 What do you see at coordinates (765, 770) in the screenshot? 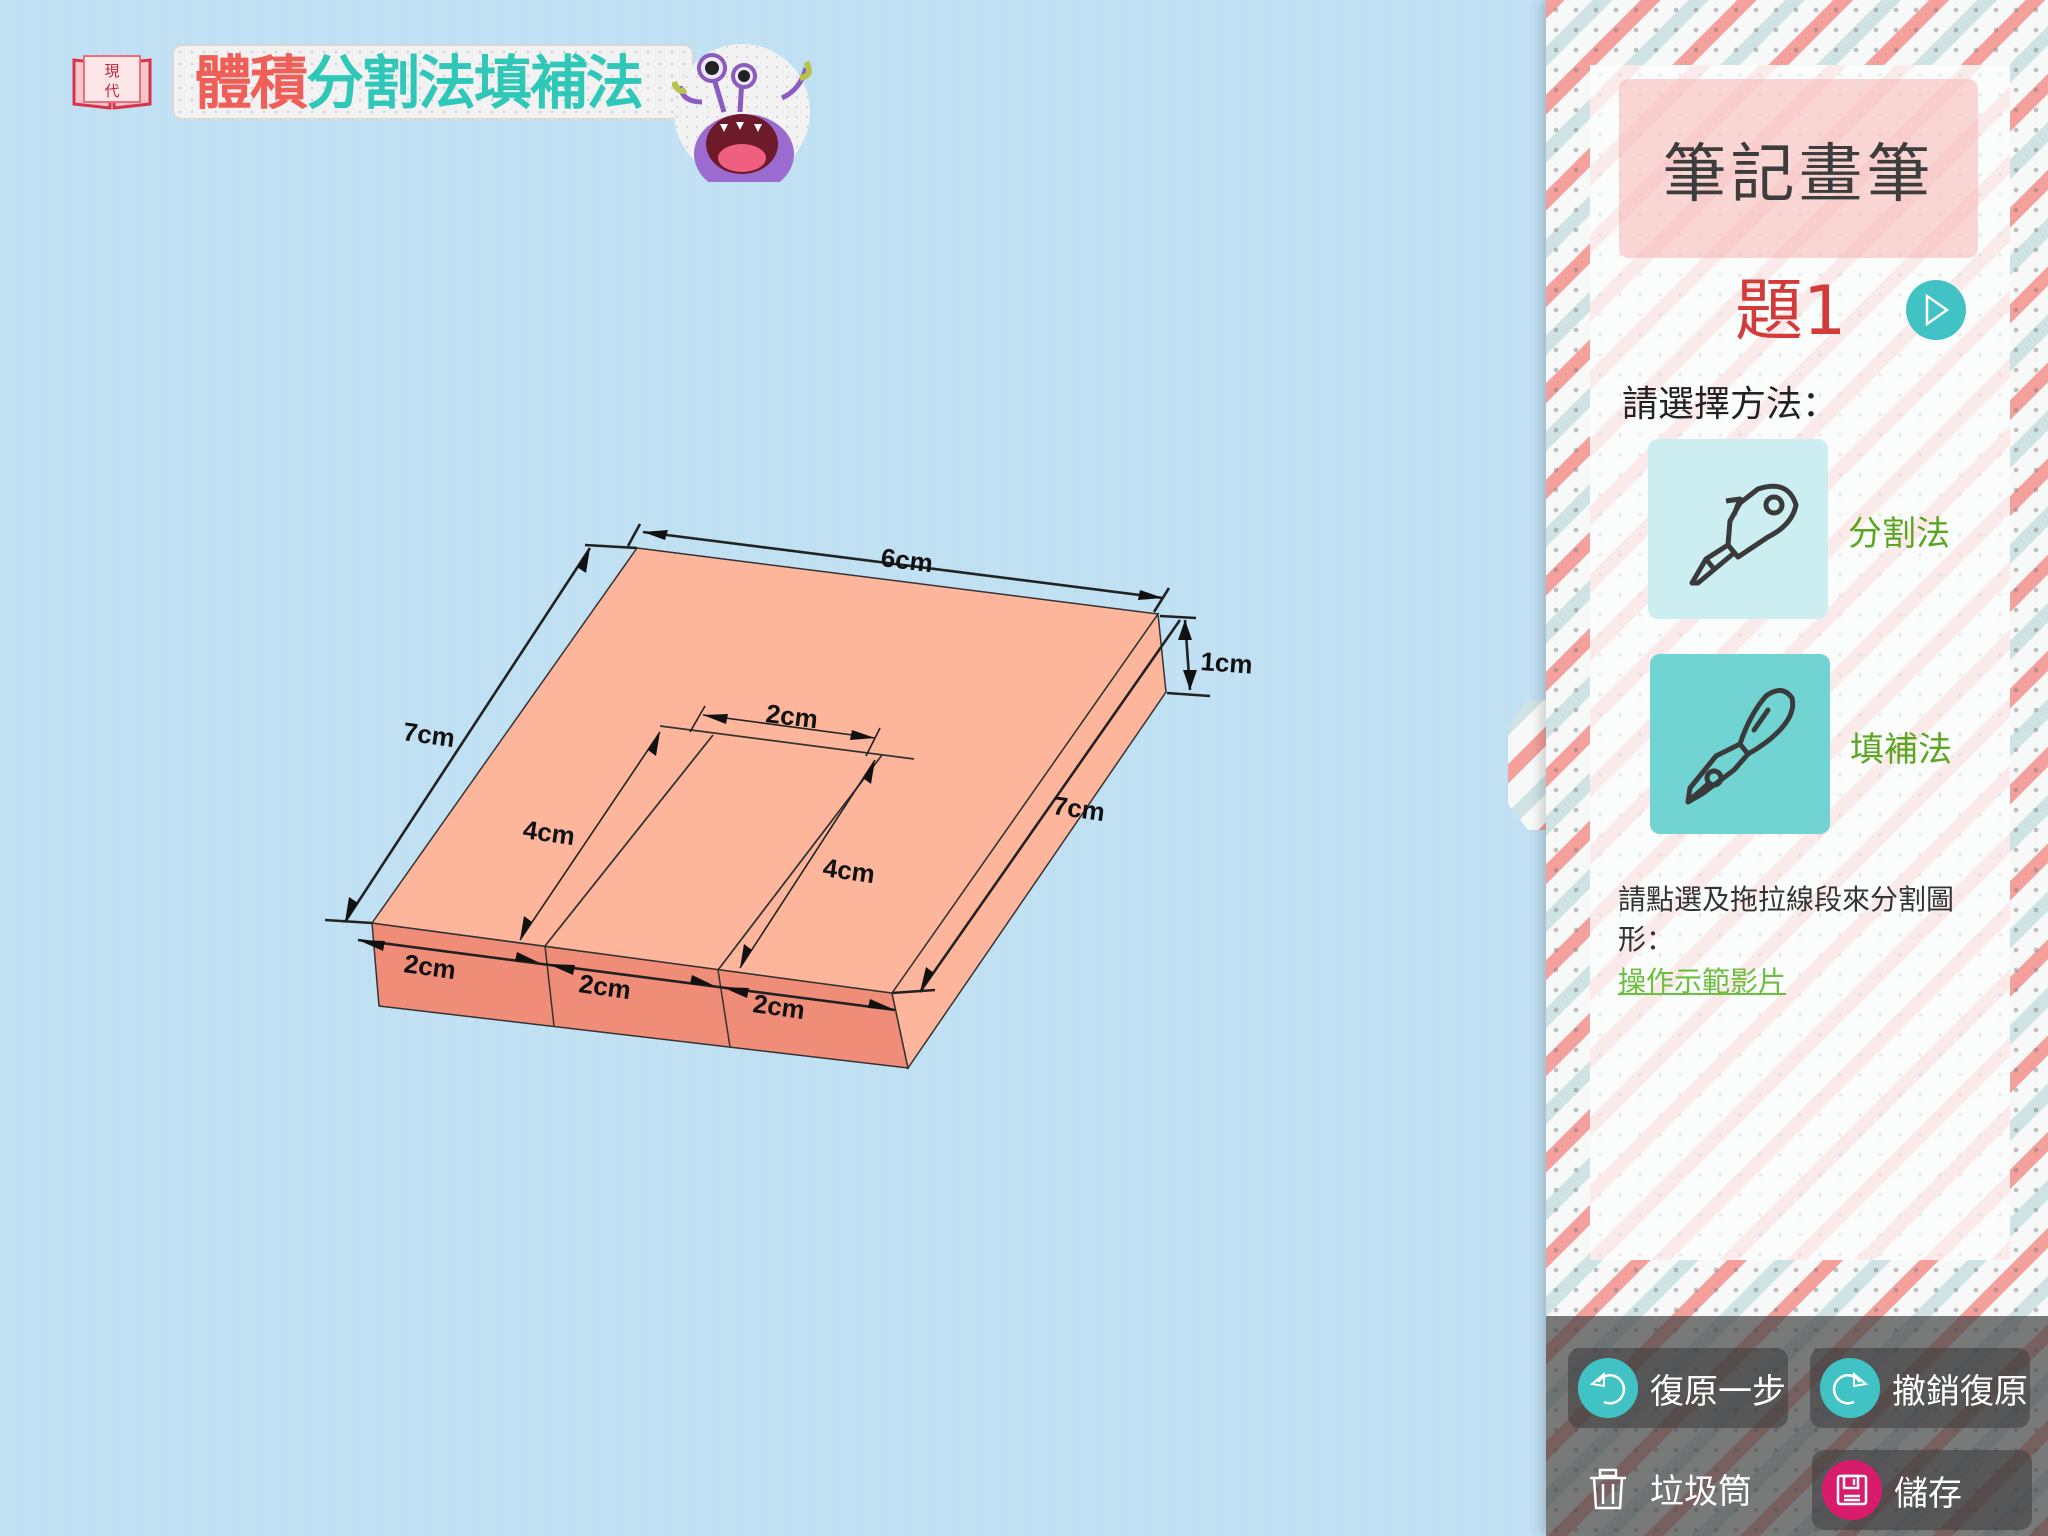
I see `top-face` at bounding box center [765, 770].